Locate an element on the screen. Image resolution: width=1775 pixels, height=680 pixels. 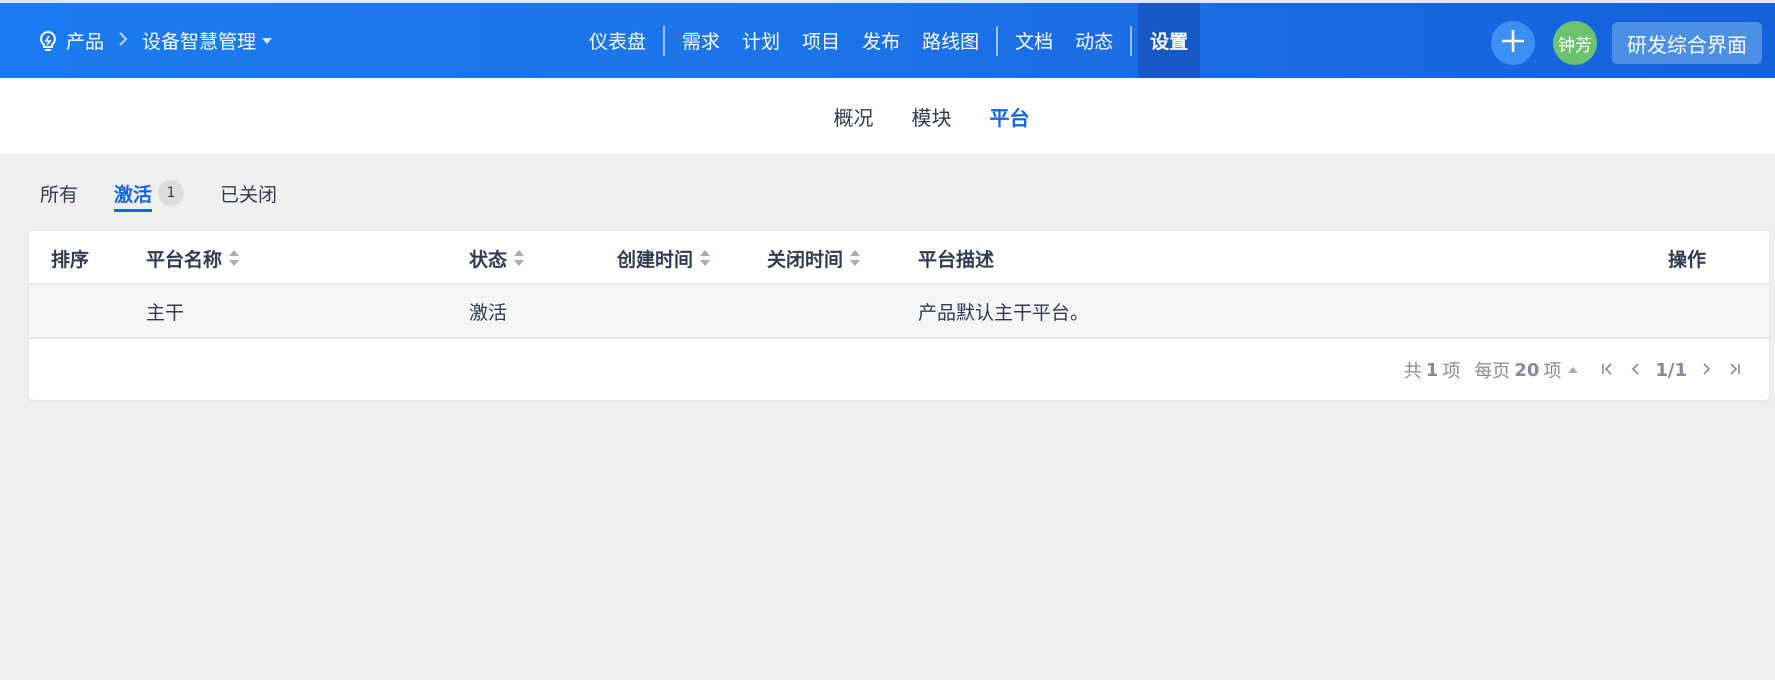
column-label: 平台描述 is located at coordinates (956, 259).